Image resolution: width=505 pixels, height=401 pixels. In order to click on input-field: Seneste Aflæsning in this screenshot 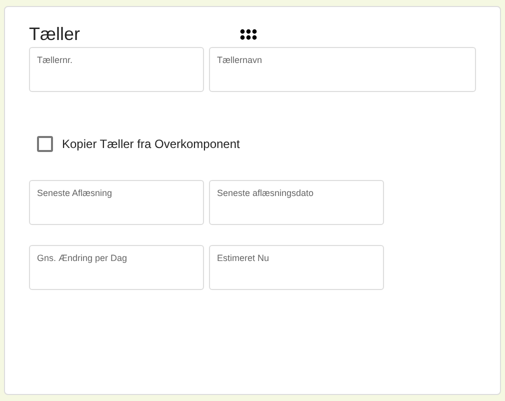, I will do `click(116, 202)`.